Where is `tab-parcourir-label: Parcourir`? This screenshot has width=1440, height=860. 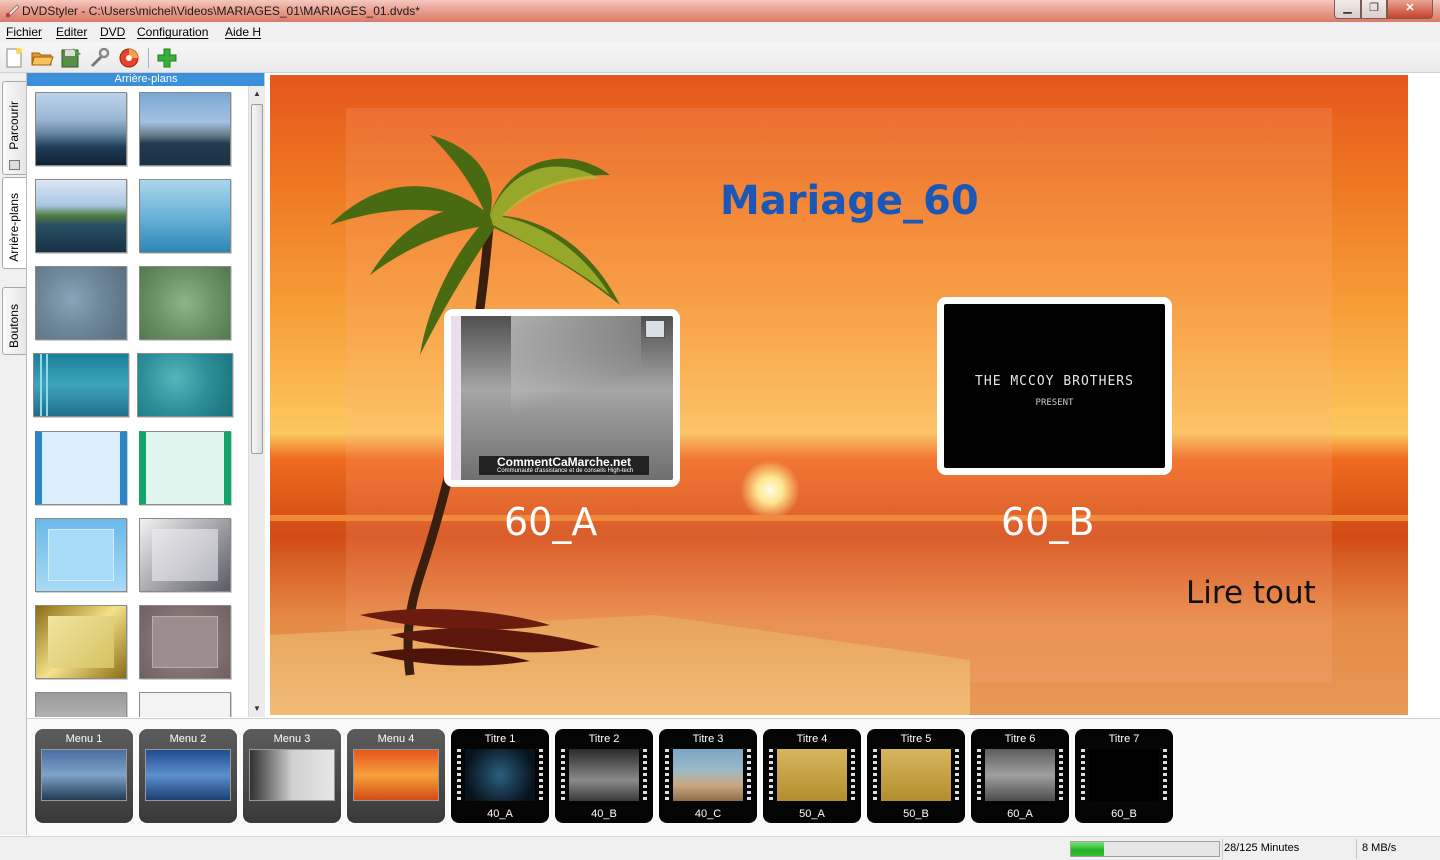
tab-parcourir-label: Parcourir is located at coordinates (14, 125).